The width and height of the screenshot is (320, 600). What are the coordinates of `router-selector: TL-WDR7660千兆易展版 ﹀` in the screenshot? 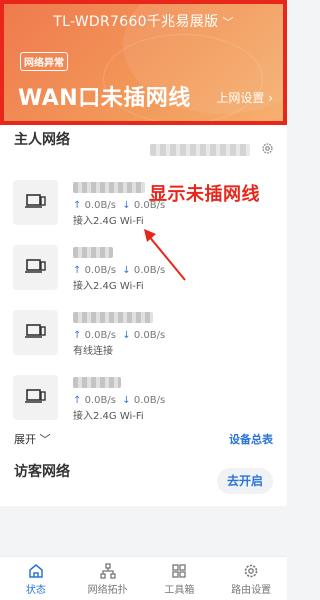 It's located at (143, 21).